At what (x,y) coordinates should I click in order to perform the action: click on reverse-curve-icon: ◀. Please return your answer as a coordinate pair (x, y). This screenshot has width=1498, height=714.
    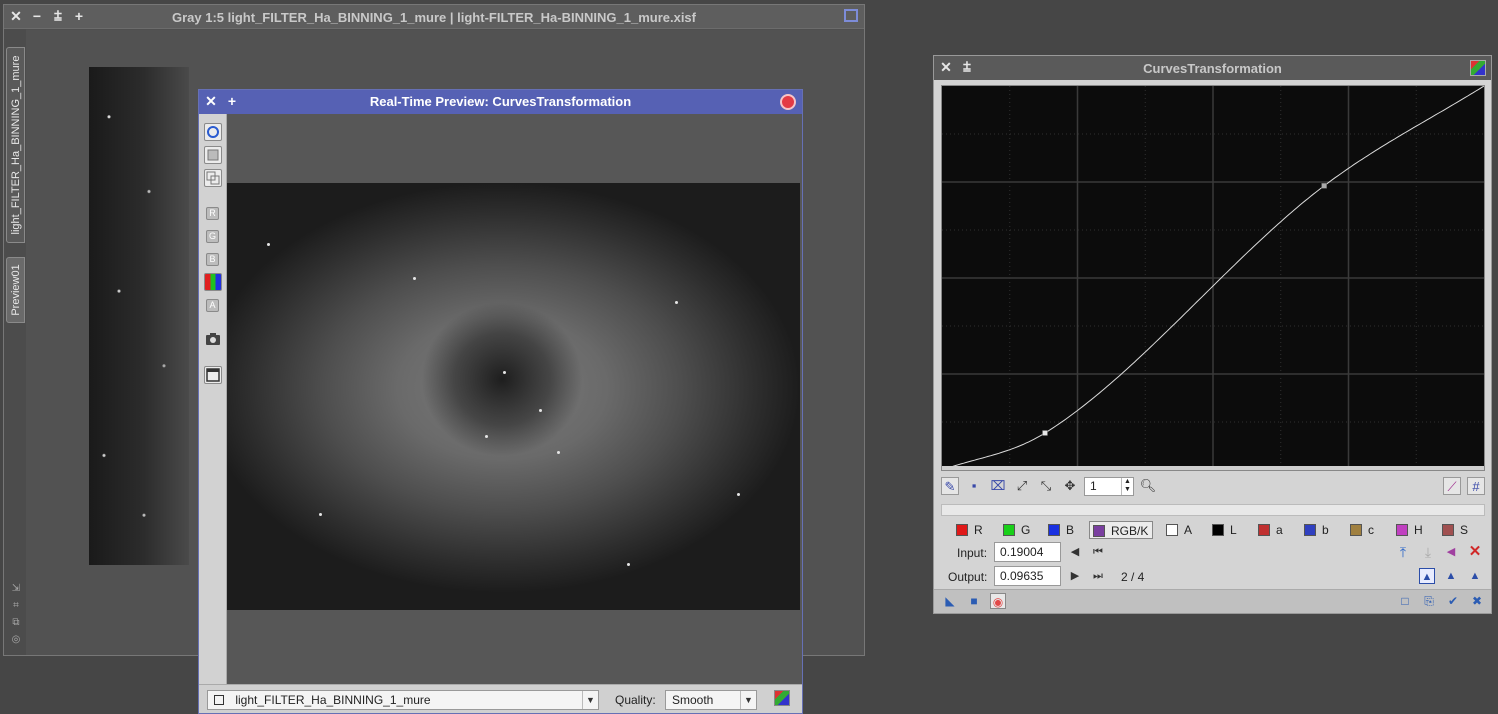
    Looking at the image, I should click on (1451, 552).